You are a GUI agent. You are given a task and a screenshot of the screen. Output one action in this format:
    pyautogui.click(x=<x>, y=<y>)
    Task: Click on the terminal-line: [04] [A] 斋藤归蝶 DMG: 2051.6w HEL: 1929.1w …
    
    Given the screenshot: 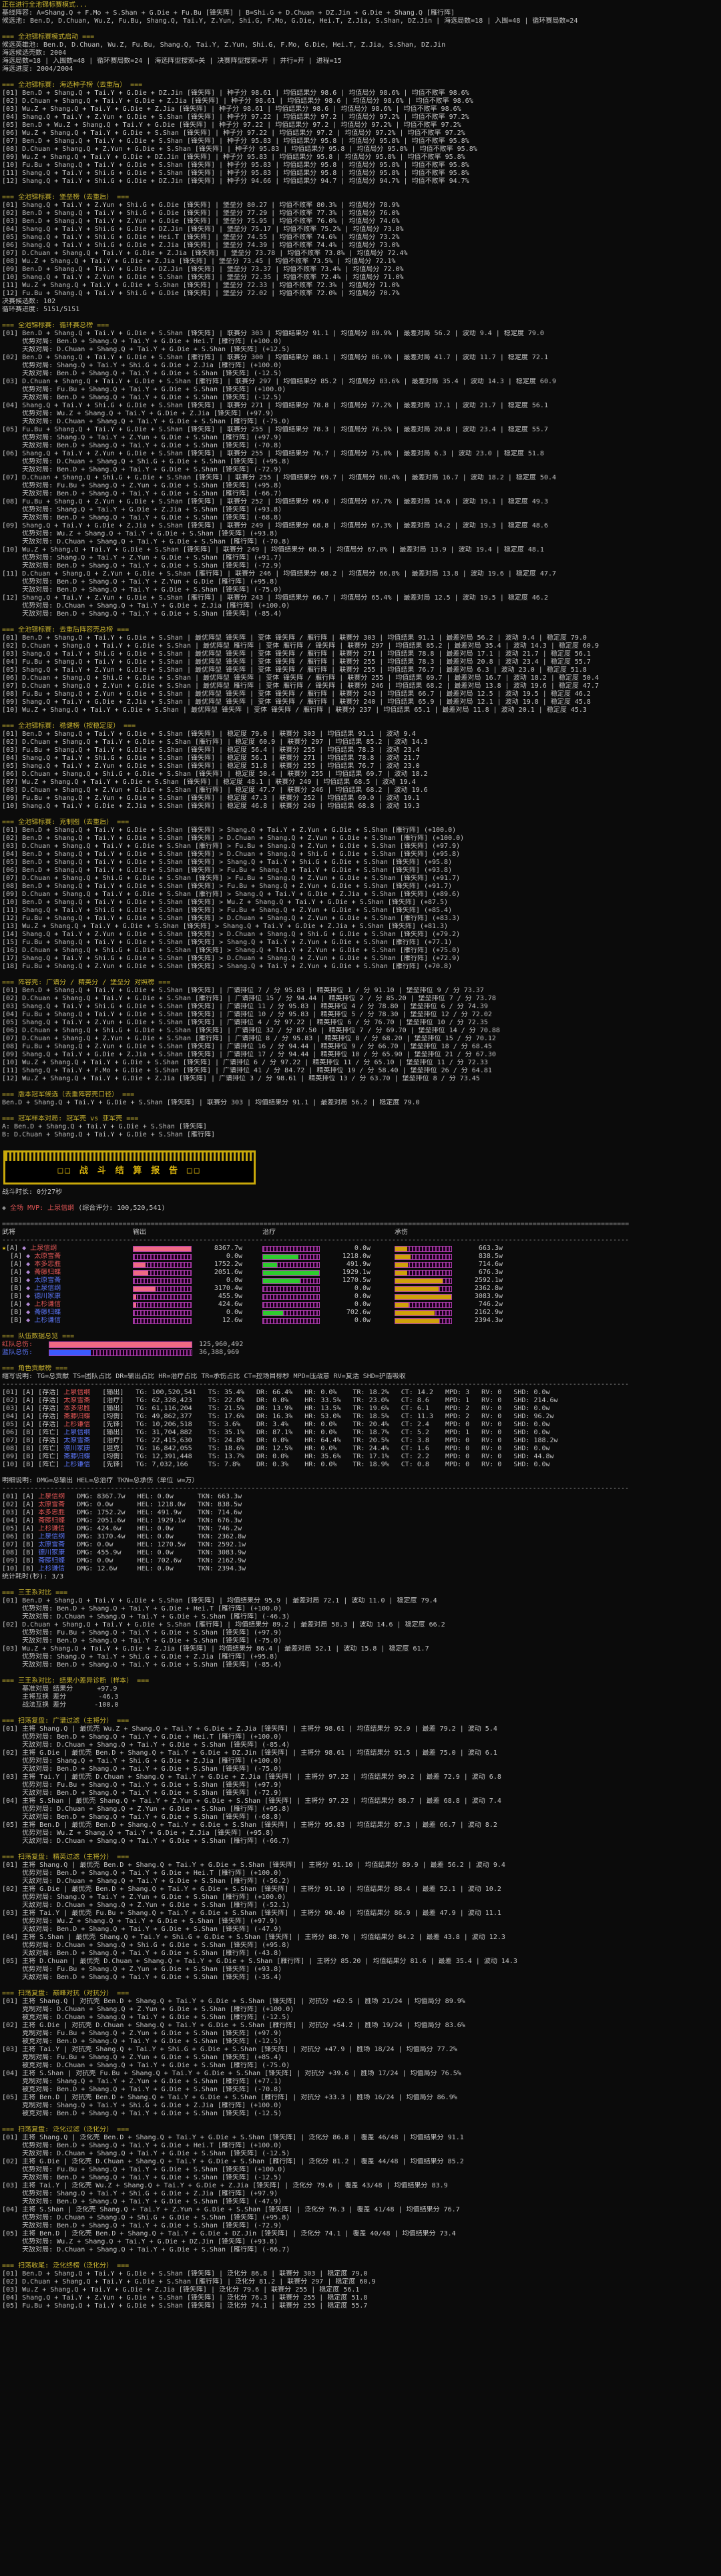 What is the action you would take?
    pyautogui.click(x=122, y=1520)
    